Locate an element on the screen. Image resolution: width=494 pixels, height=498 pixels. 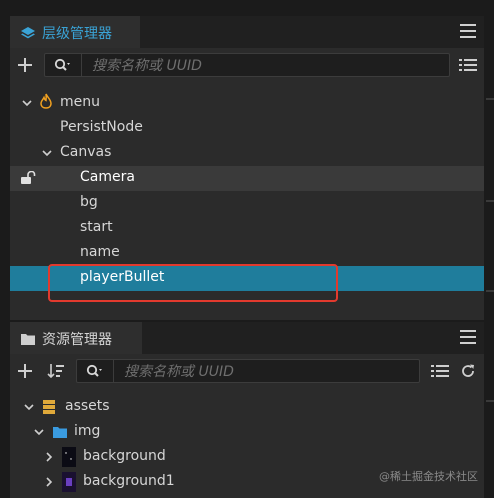
node-label: menu is located at coordinates (80, 102).